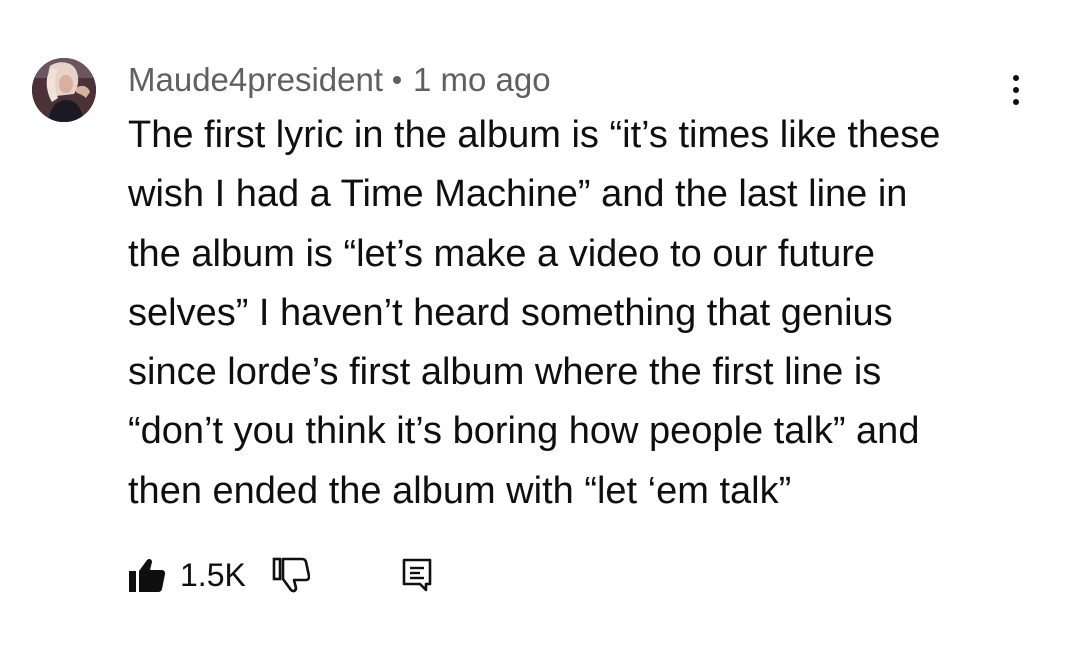 Image resolution: width=1080 pixels, height=653 pixels. I want to click on like-button, so click(147, 575).